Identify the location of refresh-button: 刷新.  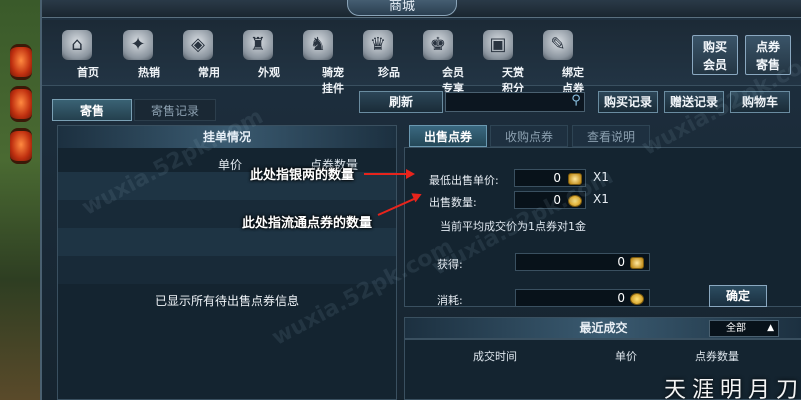
(401, 102).